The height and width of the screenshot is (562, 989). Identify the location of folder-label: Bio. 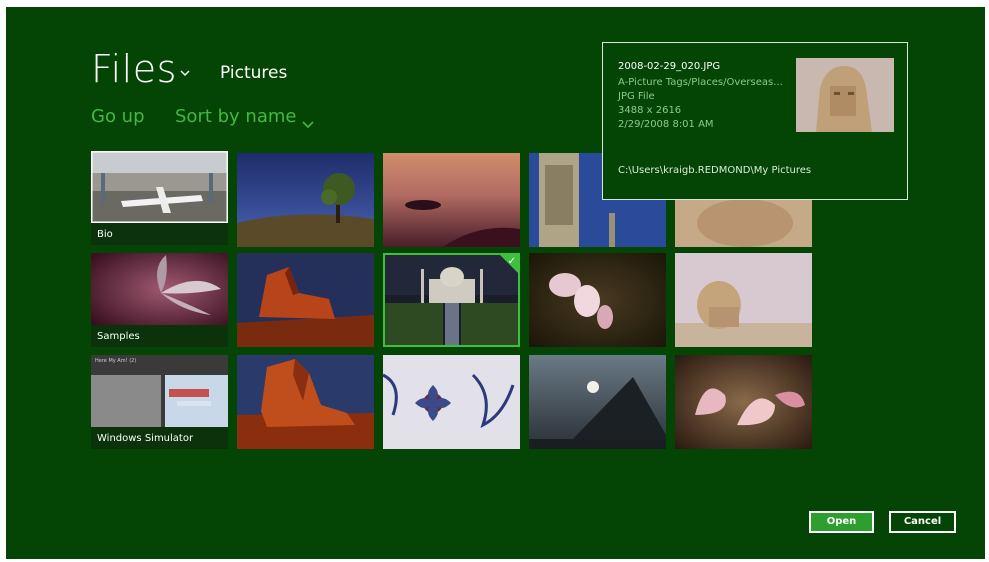
(105, 234).